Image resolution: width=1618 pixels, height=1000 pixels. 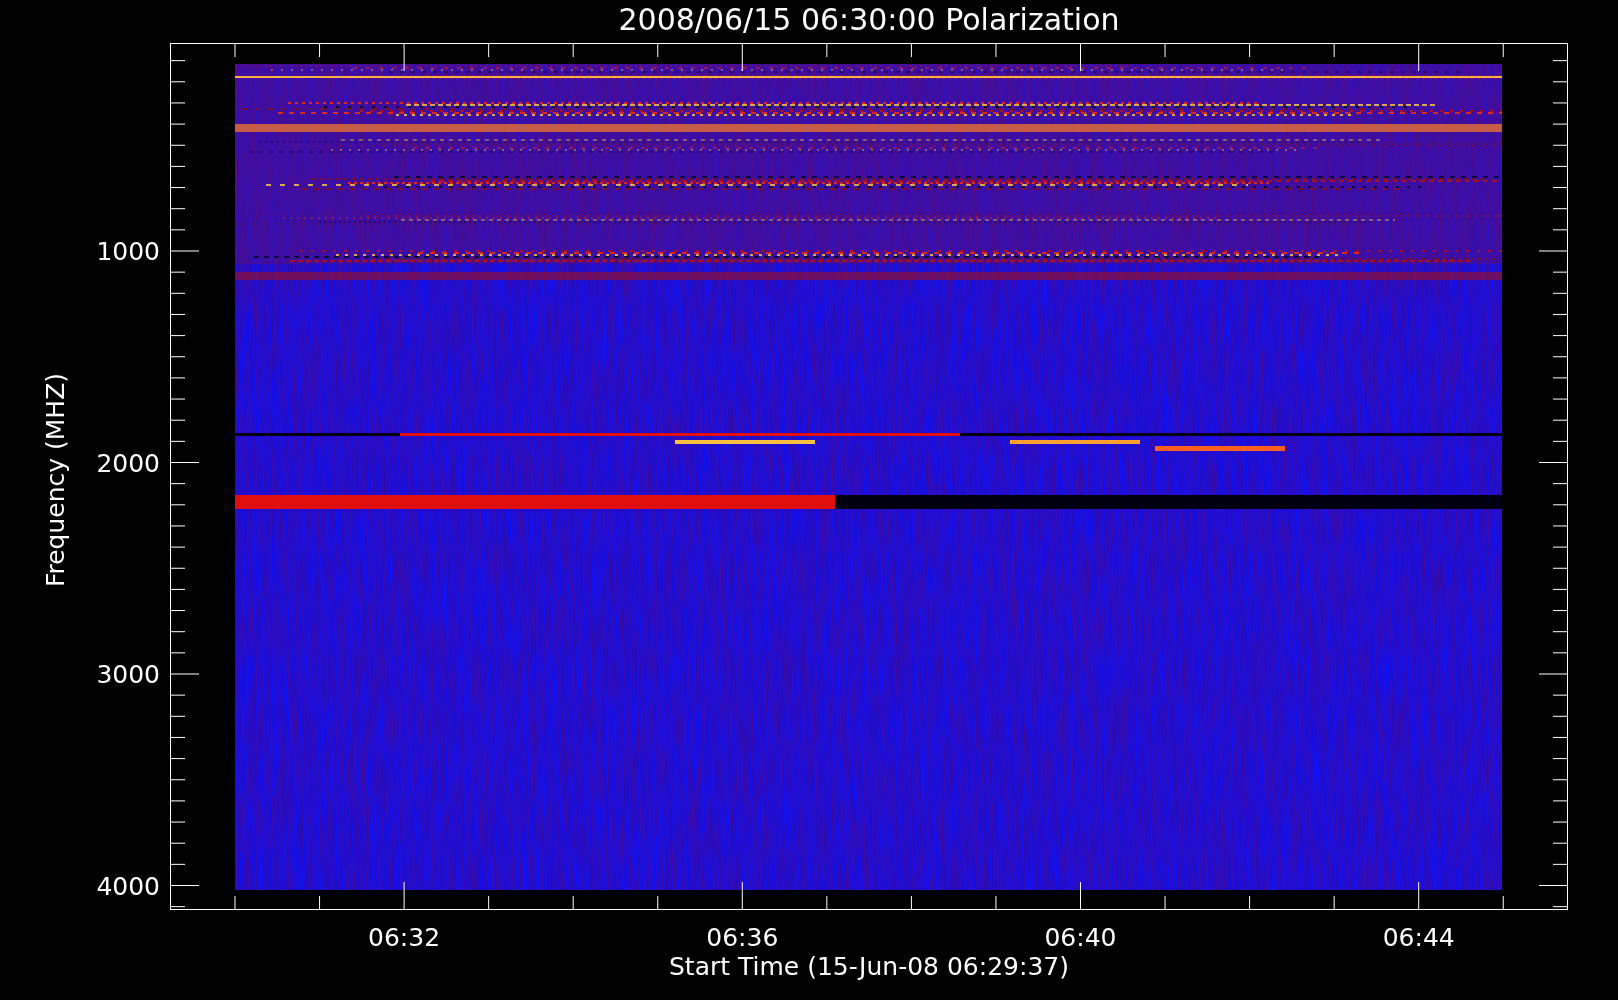 What do you see at coordinates (55, 480) in the screenshot?
I see `y-axis-label: Frequency (MHZ)` at bounding box center [55, 480].